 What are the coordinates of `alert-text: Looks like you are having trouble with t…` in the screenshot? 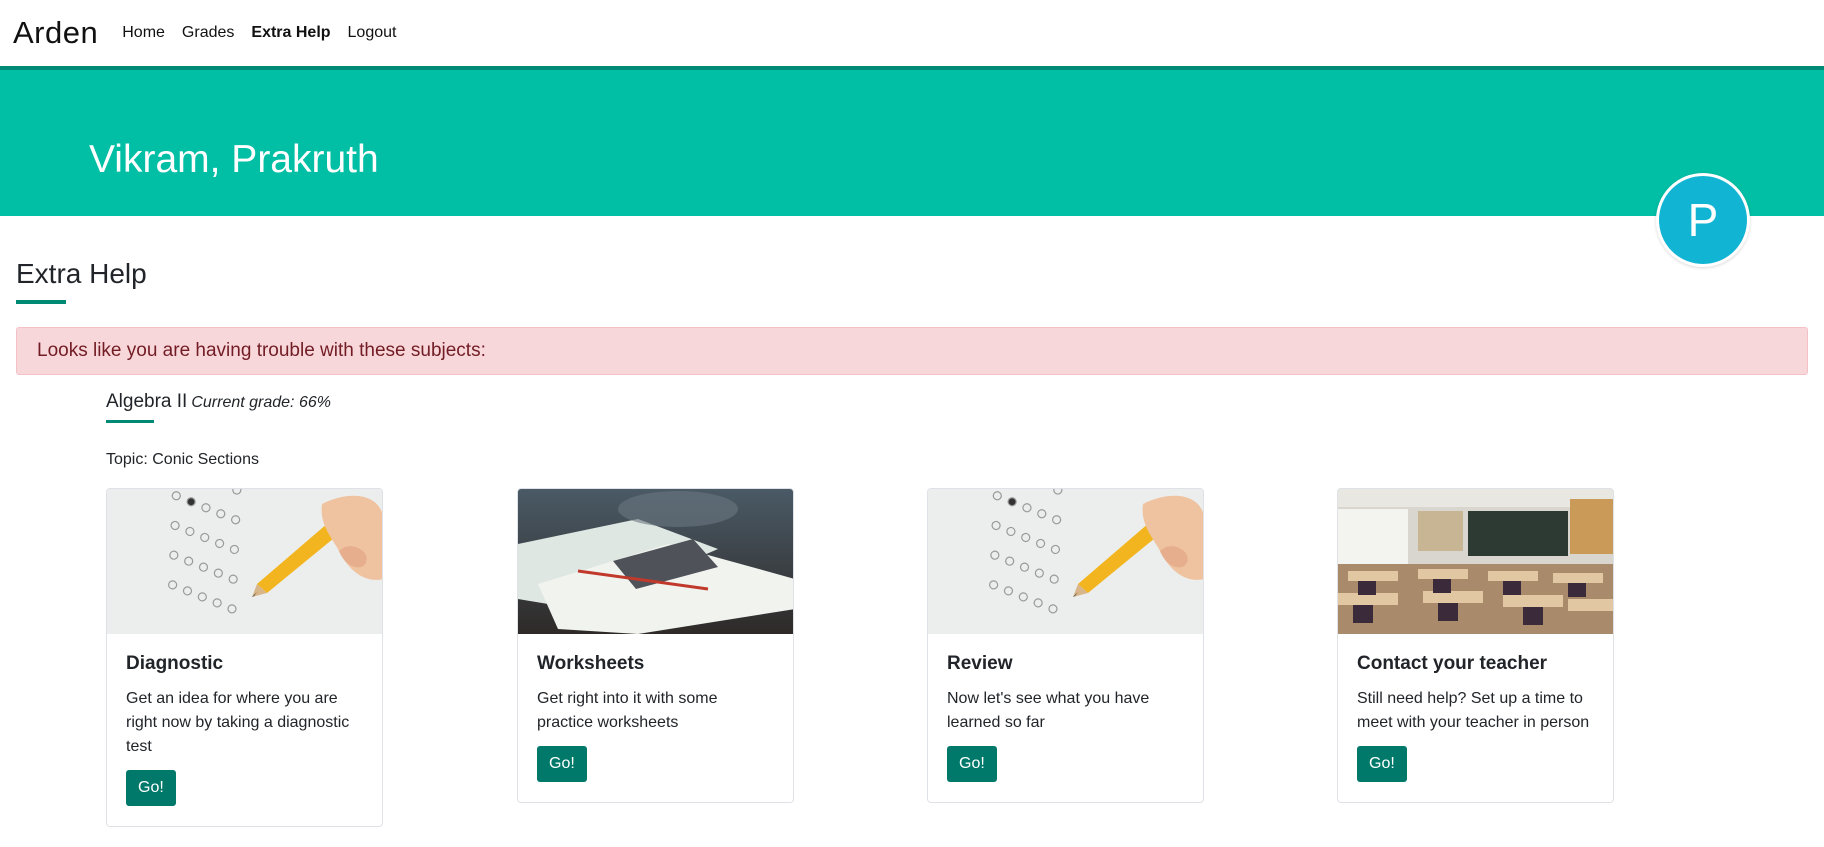 It's located at (261, 350).